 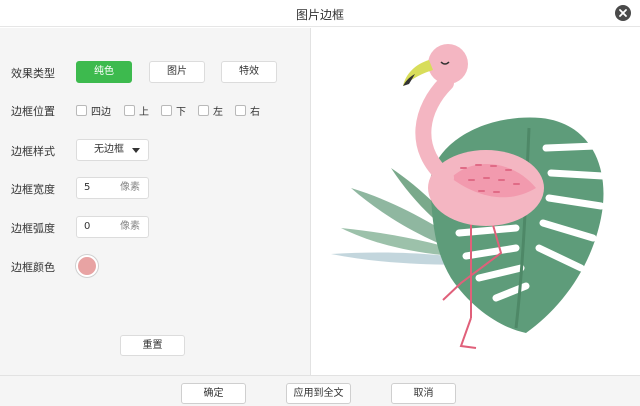 I want to click on reset-button: 重置, so click(x=152, y=345).